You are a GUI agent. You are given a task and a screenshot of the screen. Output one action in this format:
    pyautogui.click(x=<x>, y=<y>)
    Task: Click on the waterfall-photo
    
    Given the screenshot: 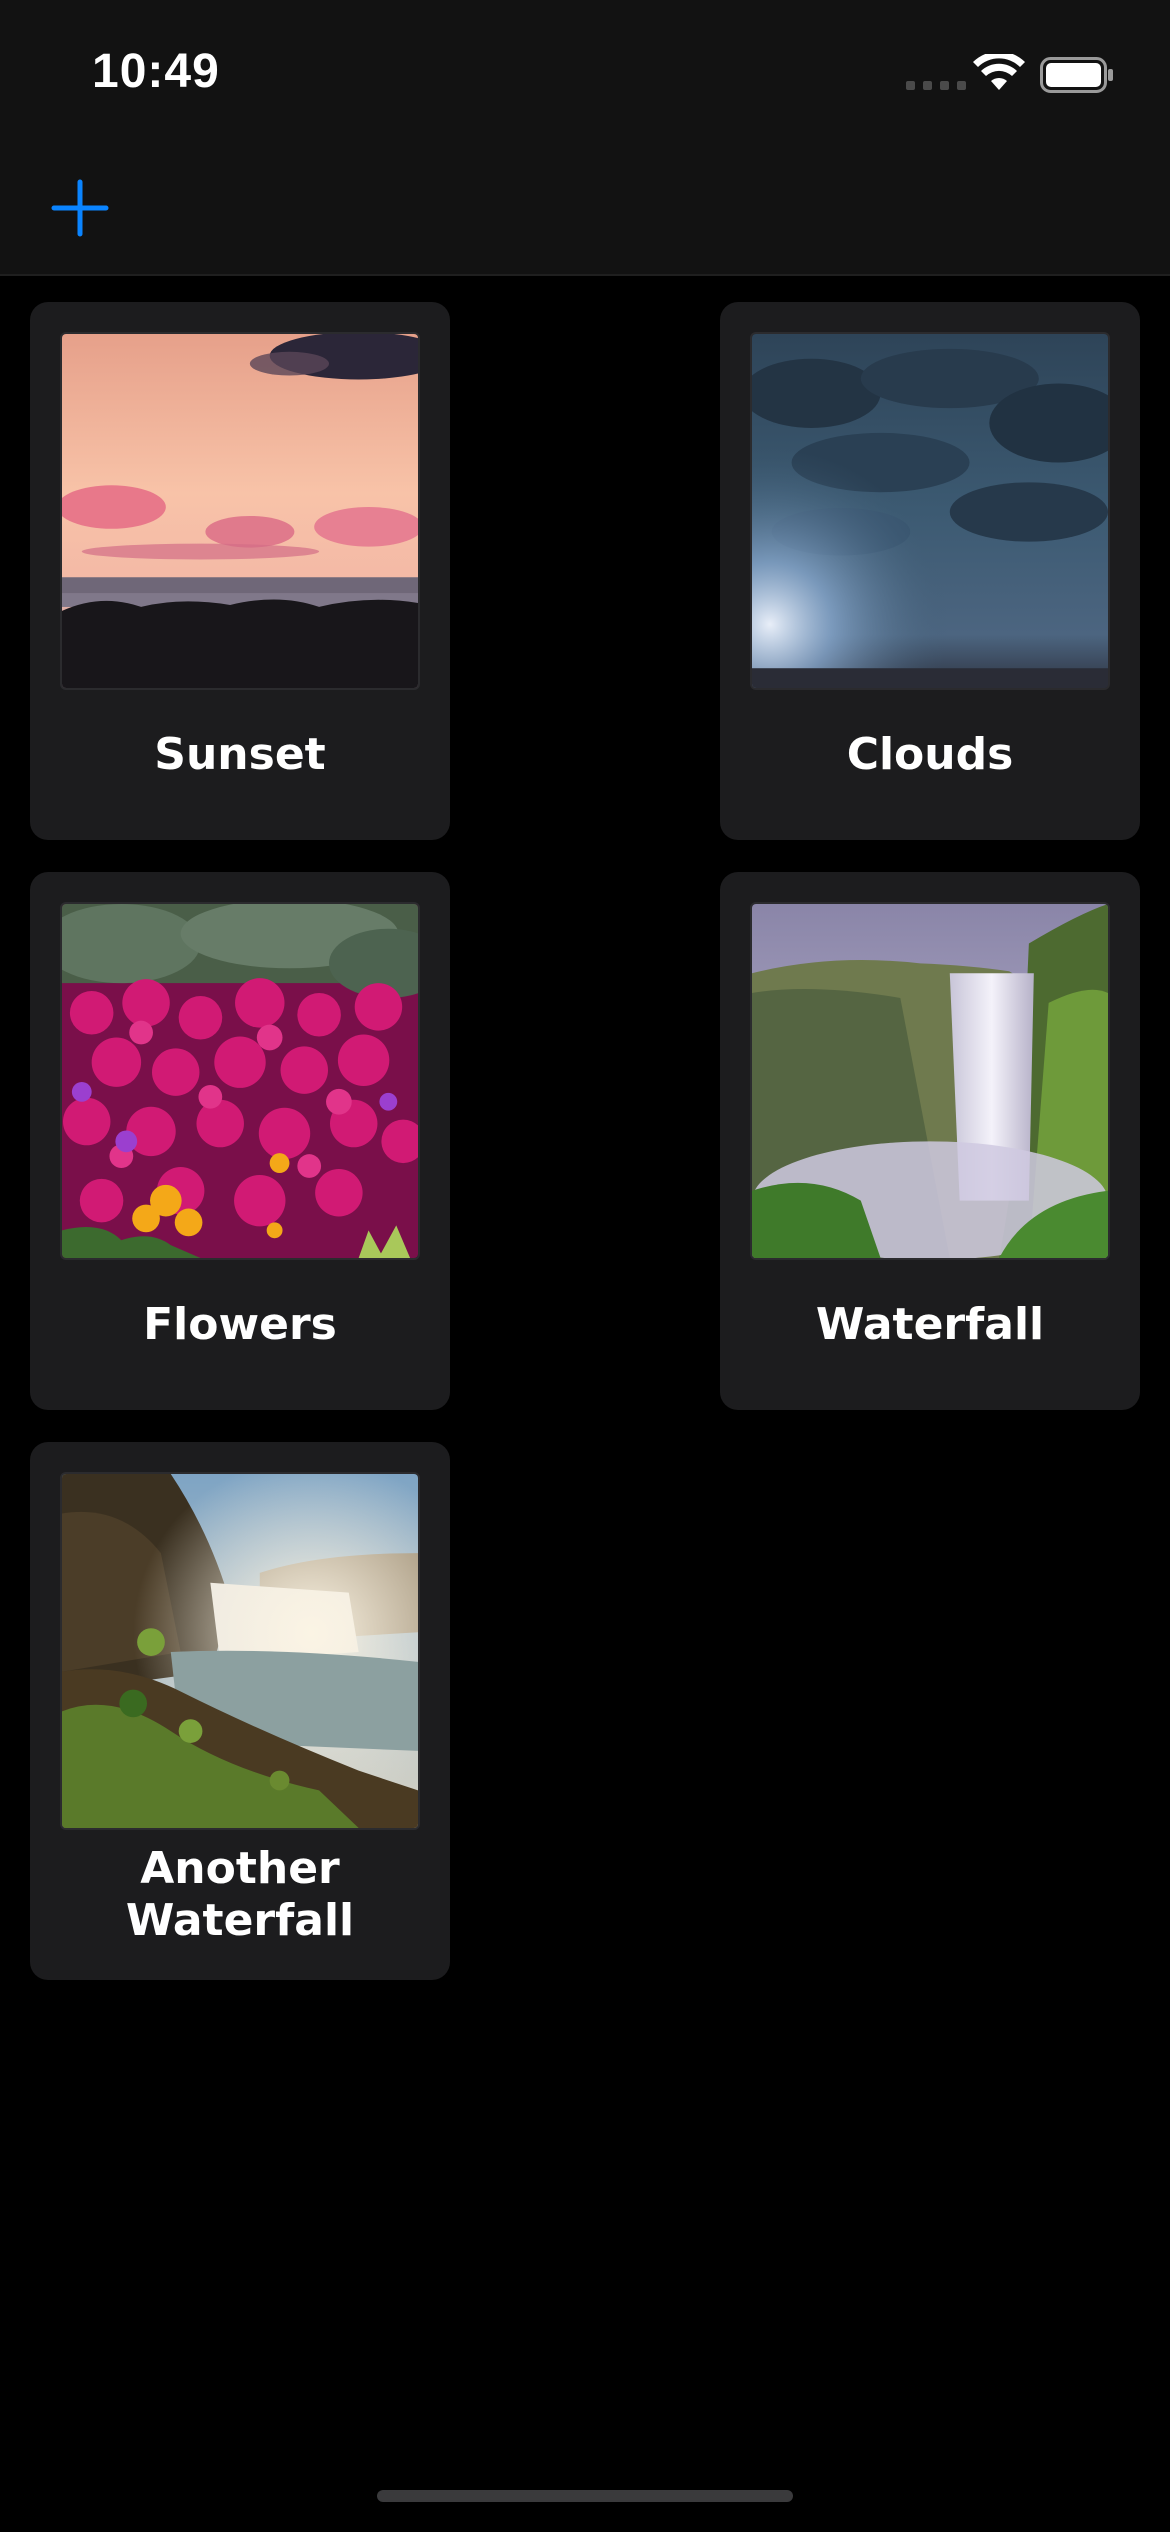 What is the action you would take?
    pyautogui.click(x=930, y=1081)
    